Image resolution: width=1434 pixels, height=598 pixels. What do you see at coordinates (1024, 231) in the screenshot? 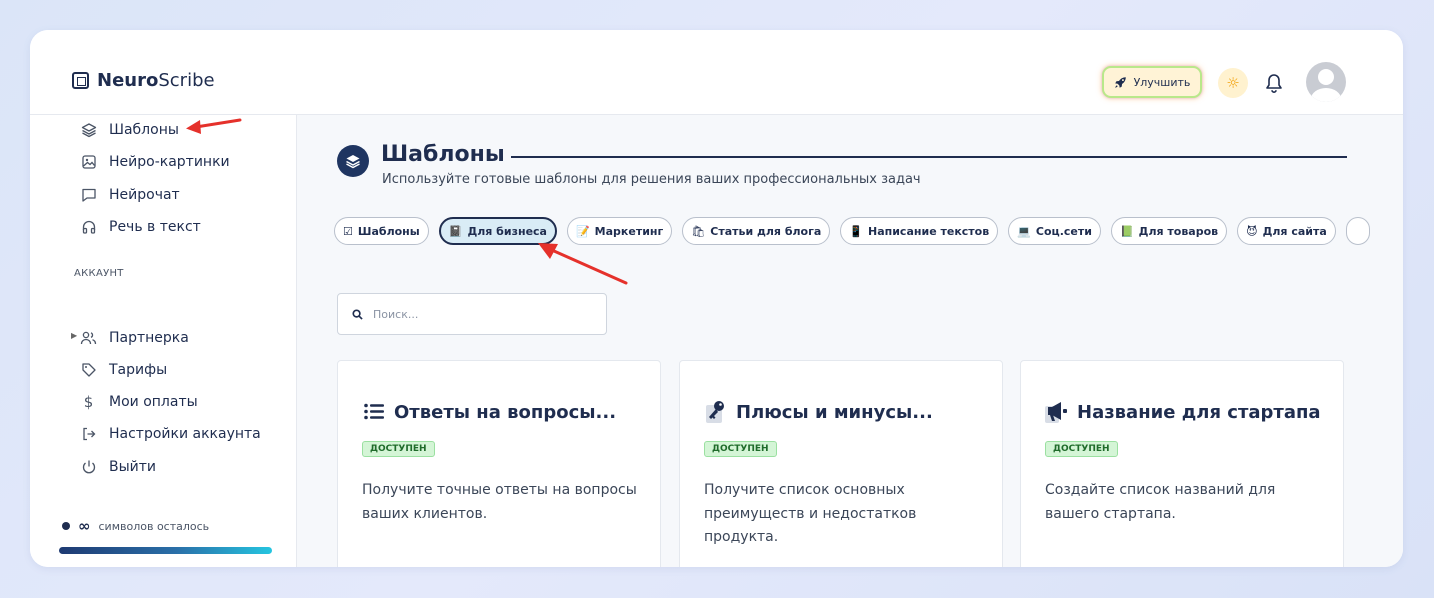
I see `laptop-icon: 💻` at bounding box center [1024, 231].